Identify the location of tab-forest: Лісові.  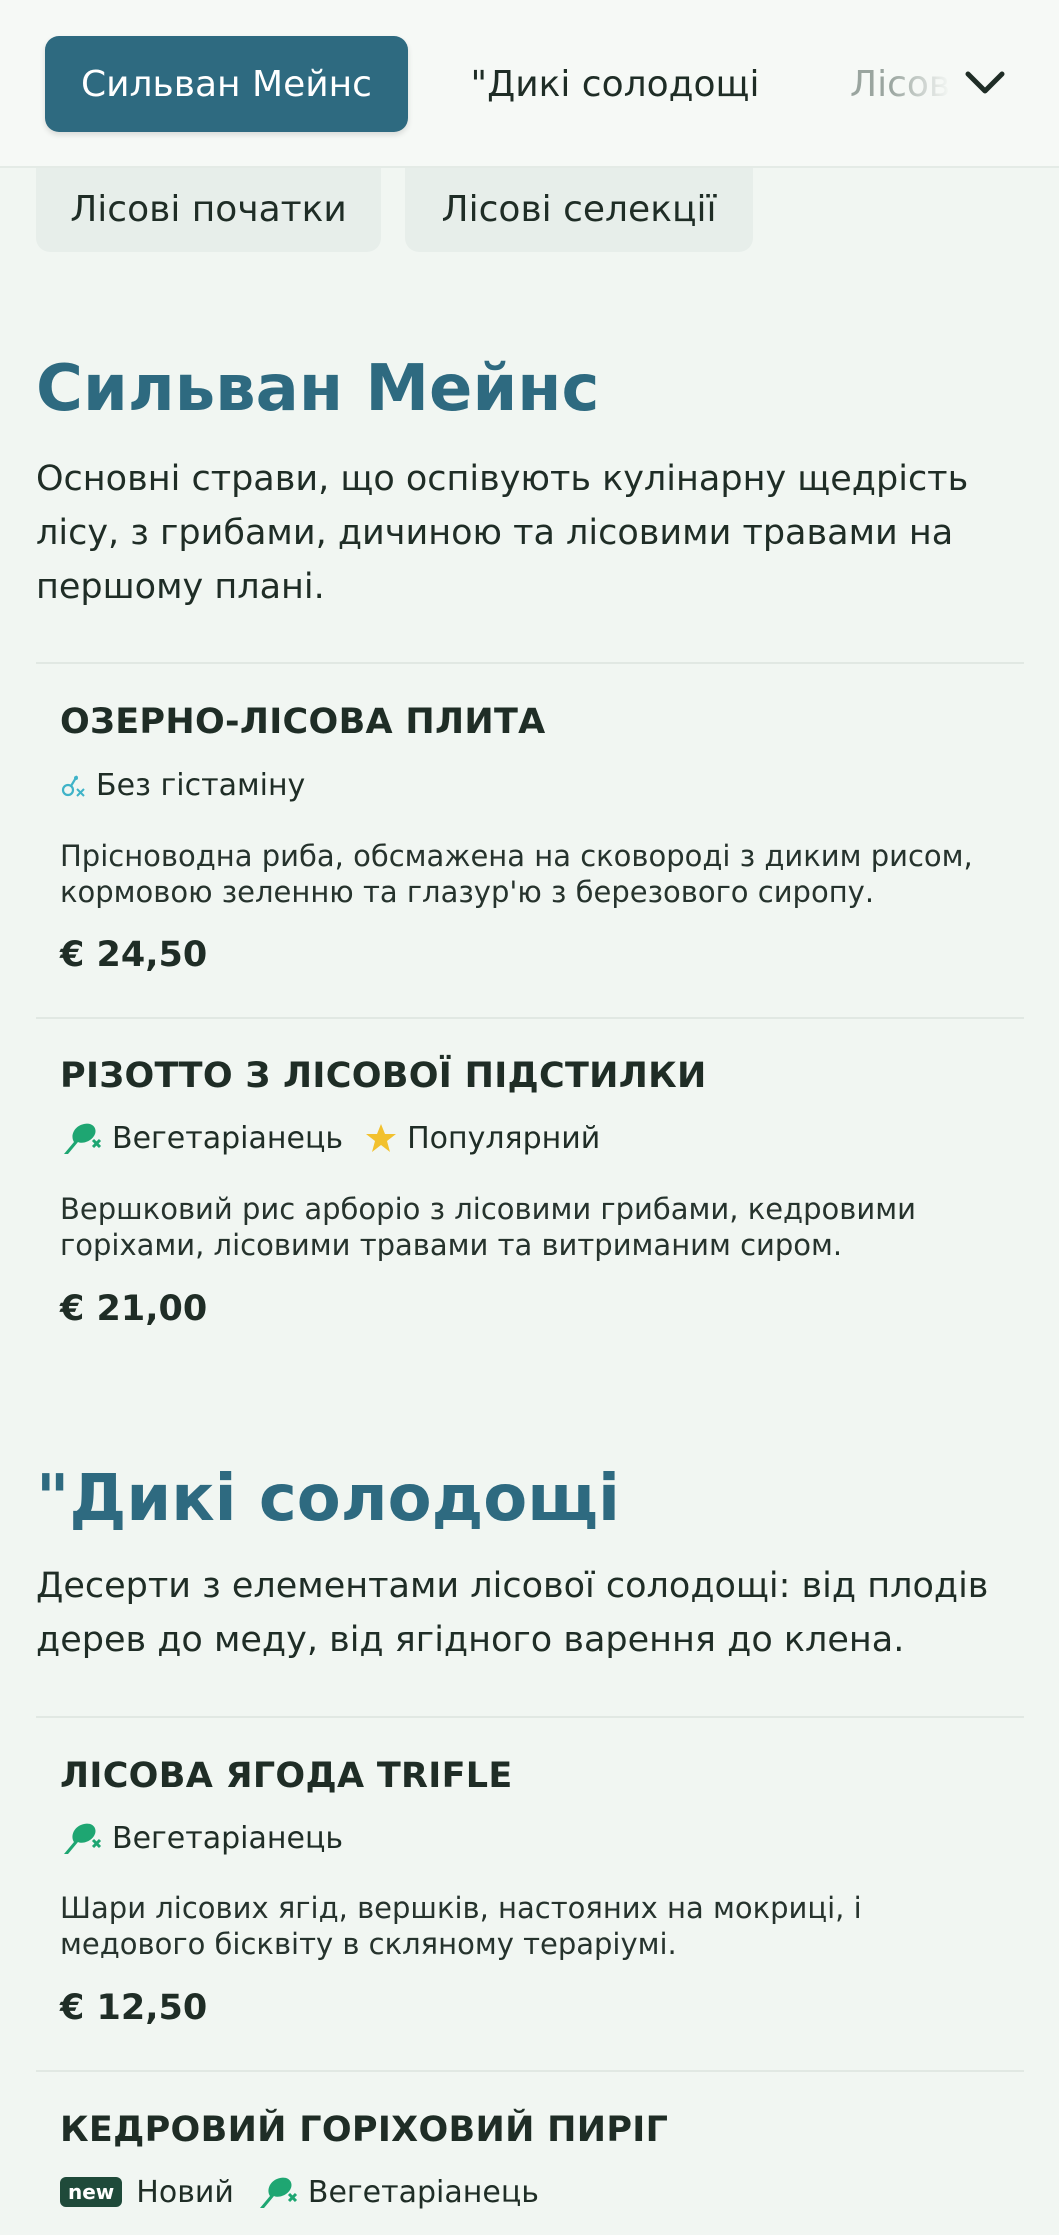
(900, 84).